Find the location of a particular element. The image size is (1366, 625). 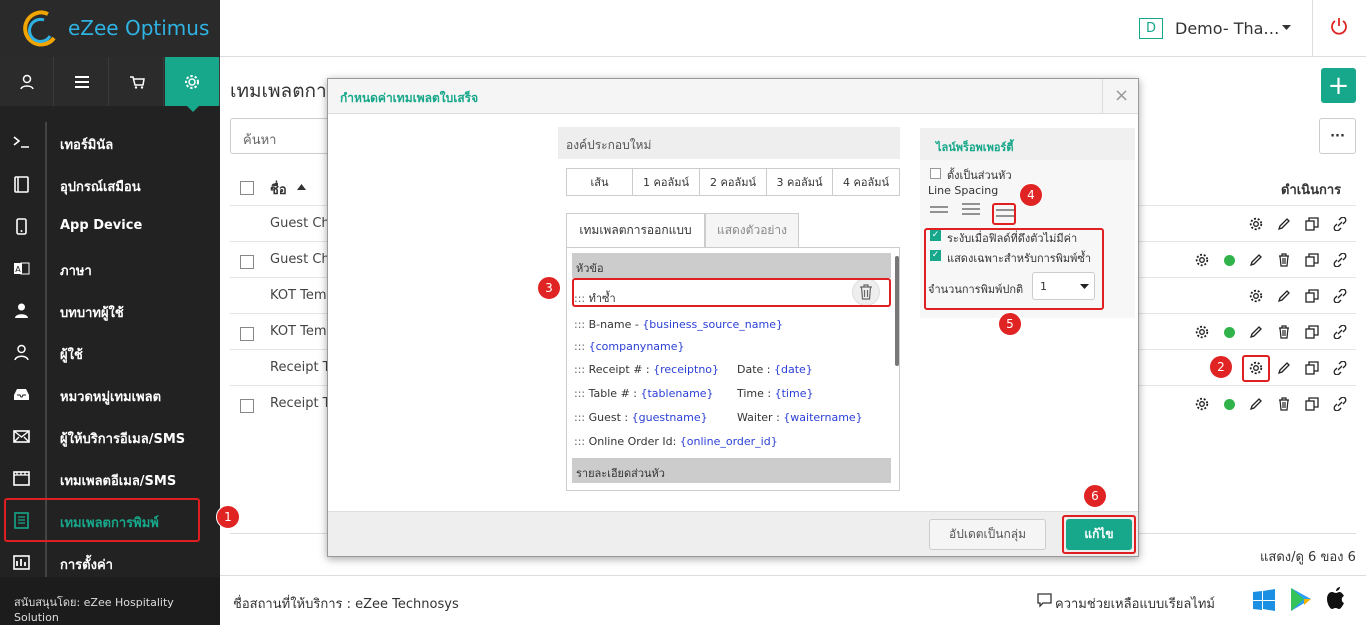

section-header-bar: หัวข้อ is located at coordinates (731, 265).